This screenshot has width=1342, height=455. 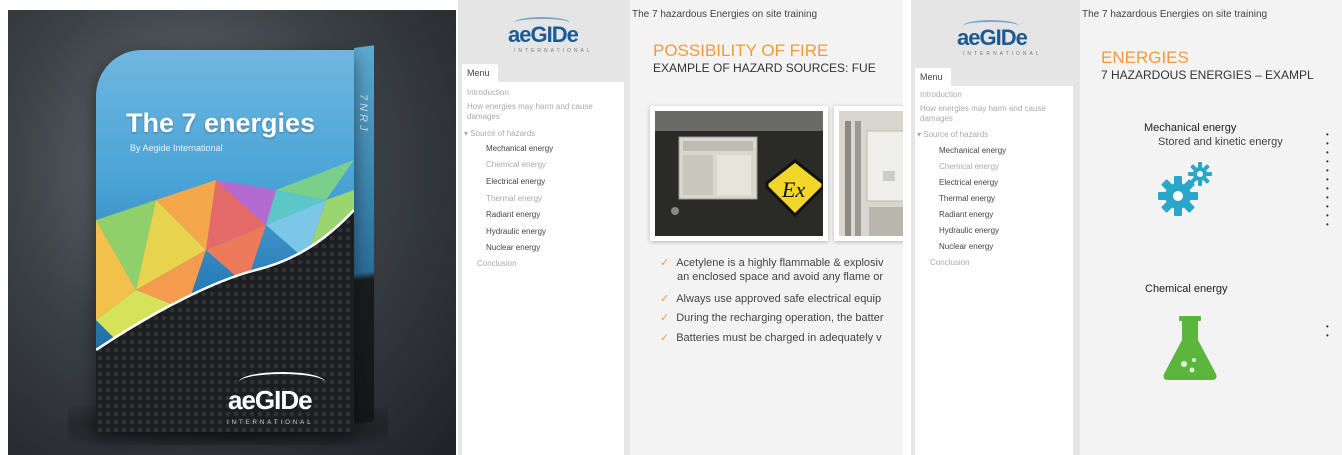 What do you see at coordinates (764, 68) in the screenshot?
I see `slide-subtitle: EXAMPLE OF HAZARD SOURCES: FUE` at bounding box center [764, 68].